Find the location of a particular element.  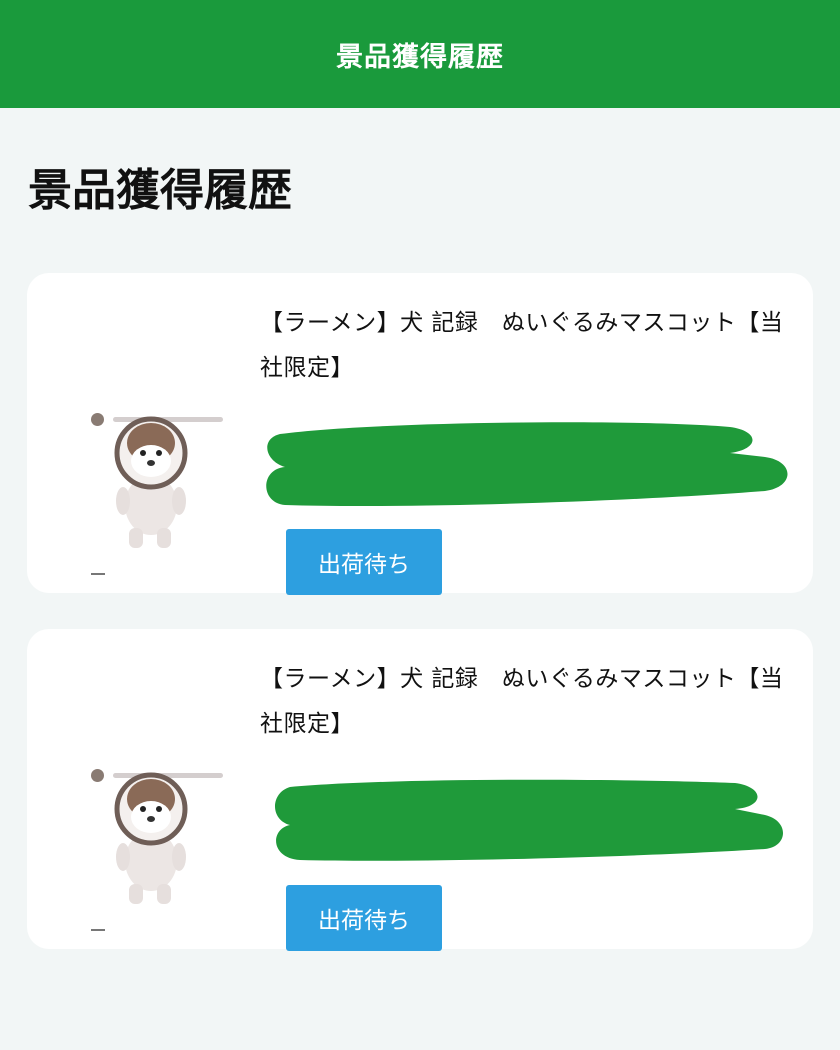

page-title: 景品獲得履歴 is located at coordinates (160, 190).